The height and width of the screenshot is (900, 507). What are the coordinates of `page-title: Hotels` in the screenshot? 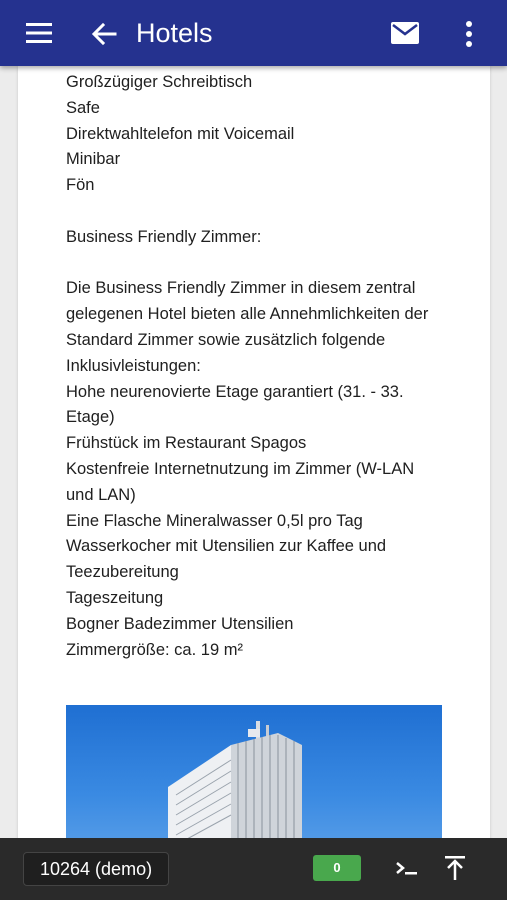 It's located at (174, 33).